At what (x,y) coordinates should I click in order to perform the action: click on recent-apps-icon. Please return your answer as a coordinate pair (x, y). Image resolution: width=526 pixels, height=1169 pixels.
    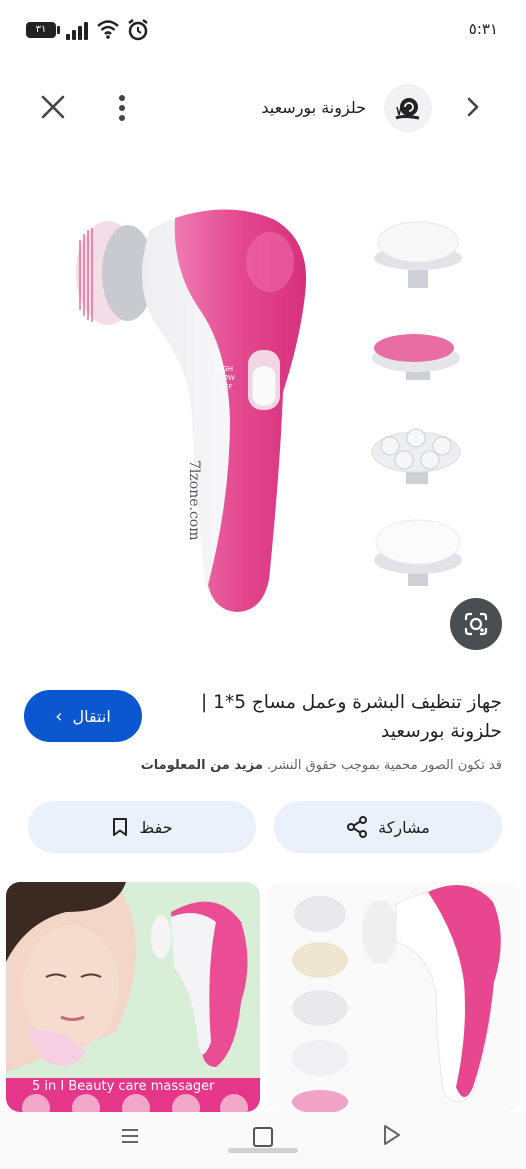
    Looking at the image, I should click on (130, 1136).